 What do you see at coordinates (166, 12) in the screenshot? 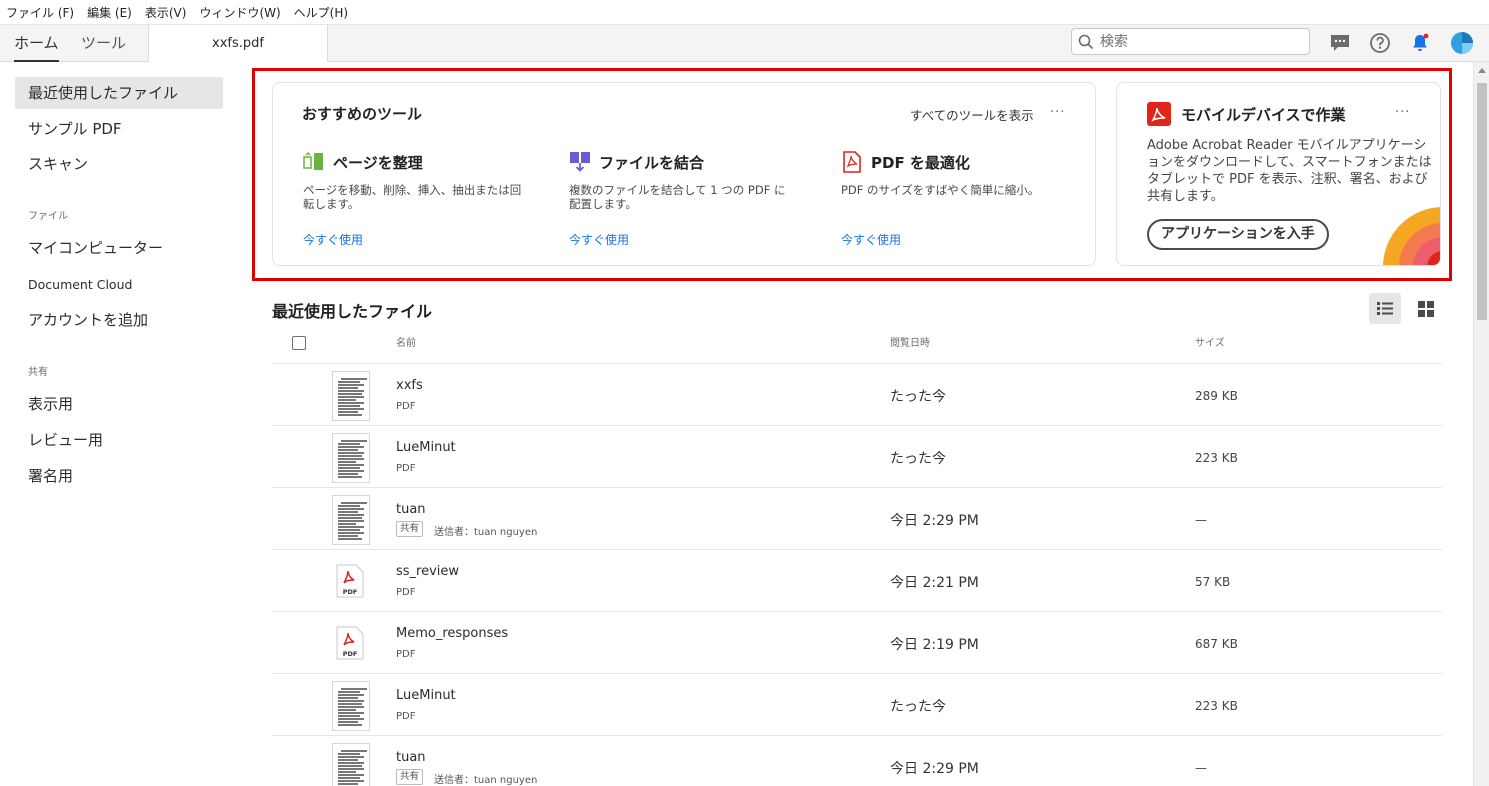
I see `menu-view: 表示(V)` at bounding box center [166, 12].